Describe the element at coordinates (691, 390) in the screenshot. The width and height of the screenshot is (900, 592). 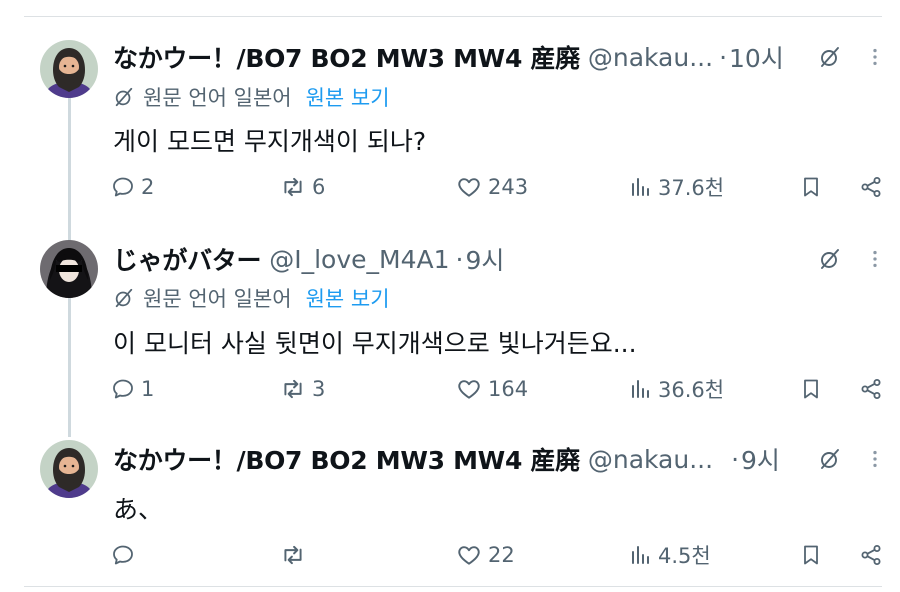
I see `view-count: 36.6천` at that location.